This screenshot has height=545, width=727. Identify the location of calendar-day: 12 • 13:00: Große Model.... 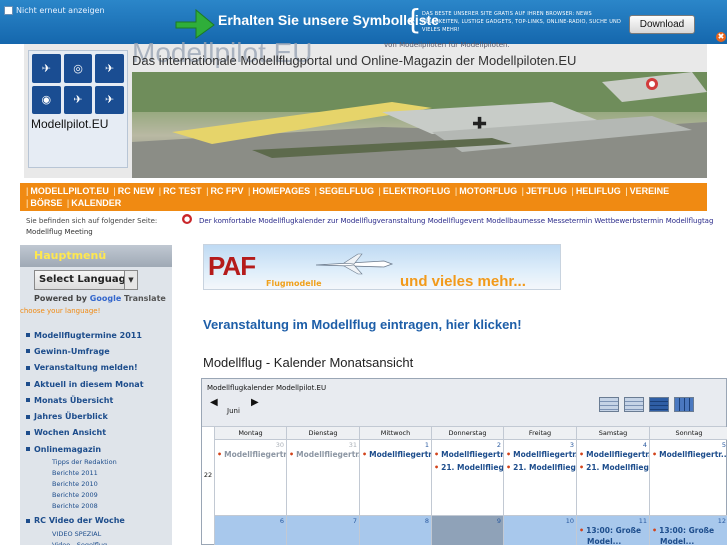
(688, 530).